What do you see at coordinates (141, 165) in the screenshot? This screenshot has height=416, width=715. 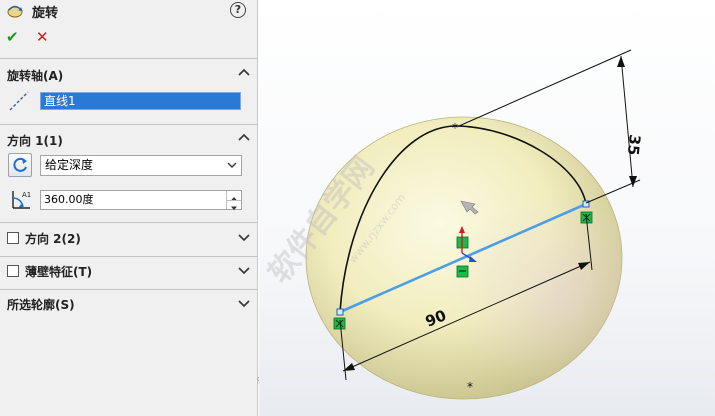 I see `end-condition-select: 给定深度` at bounding box center [141, 165].